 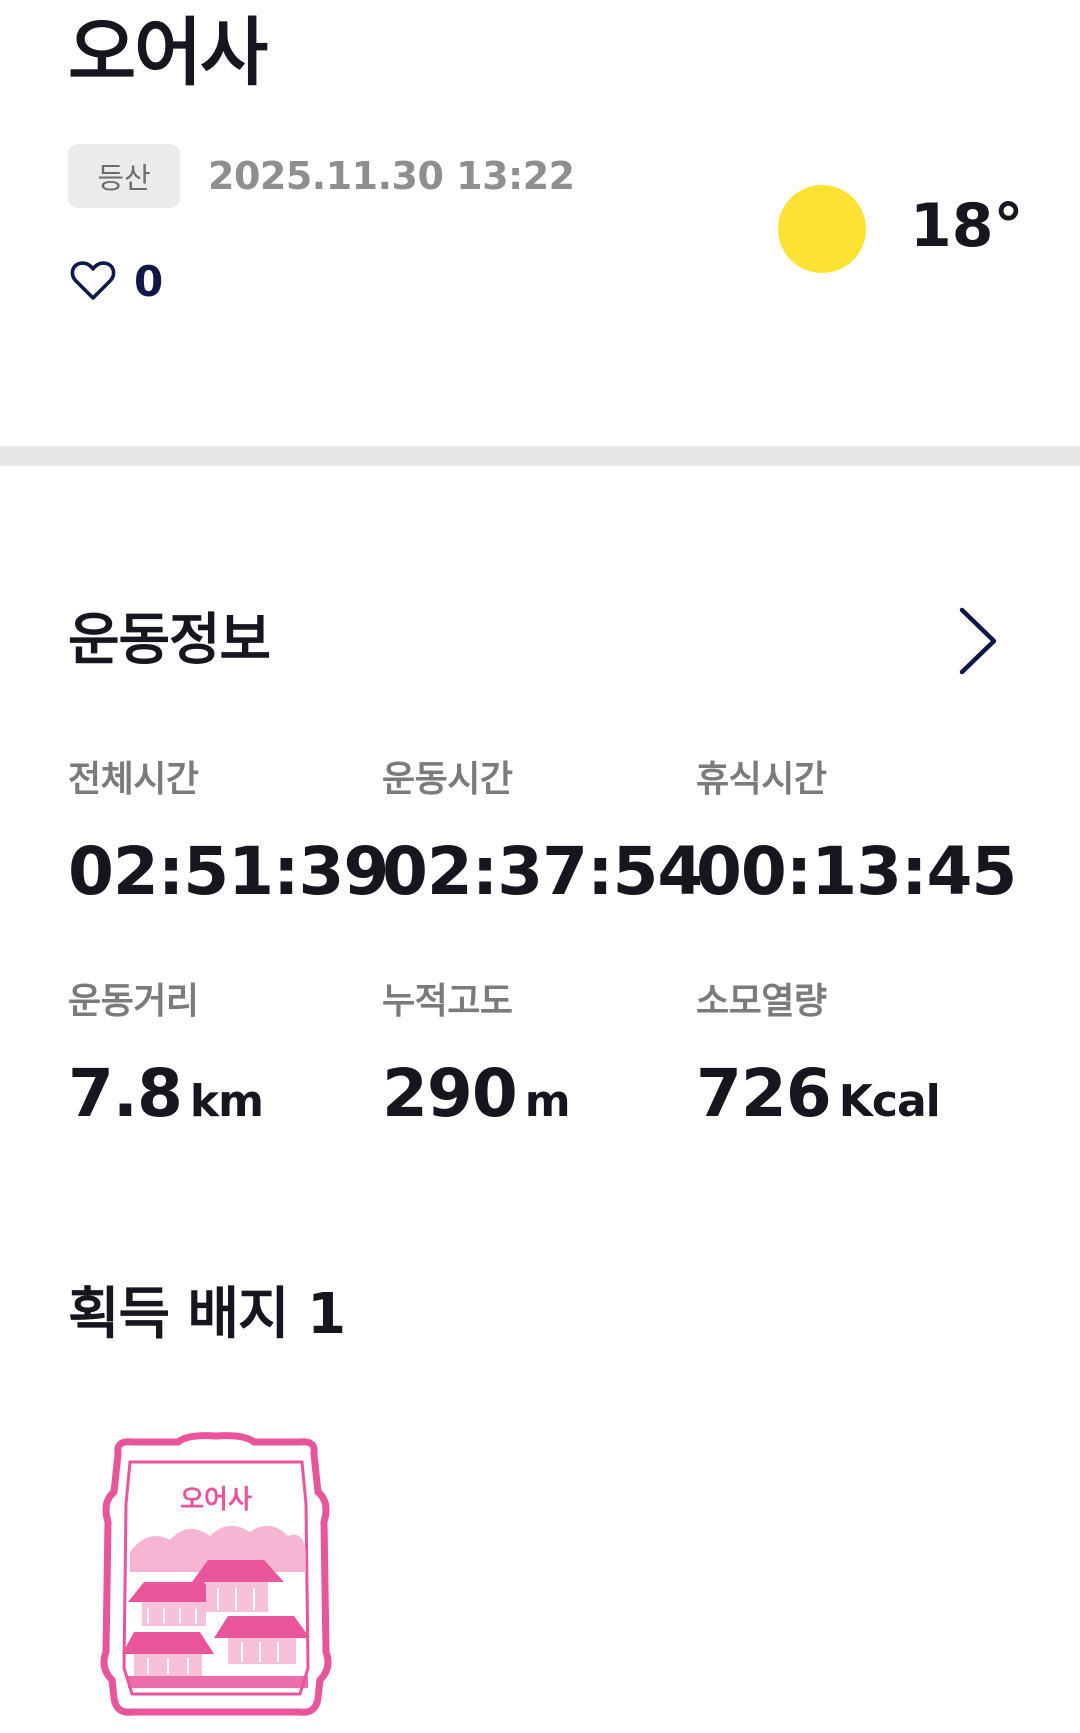 I want to click on badge-item: 오어사, so click(x=216, y=1576).